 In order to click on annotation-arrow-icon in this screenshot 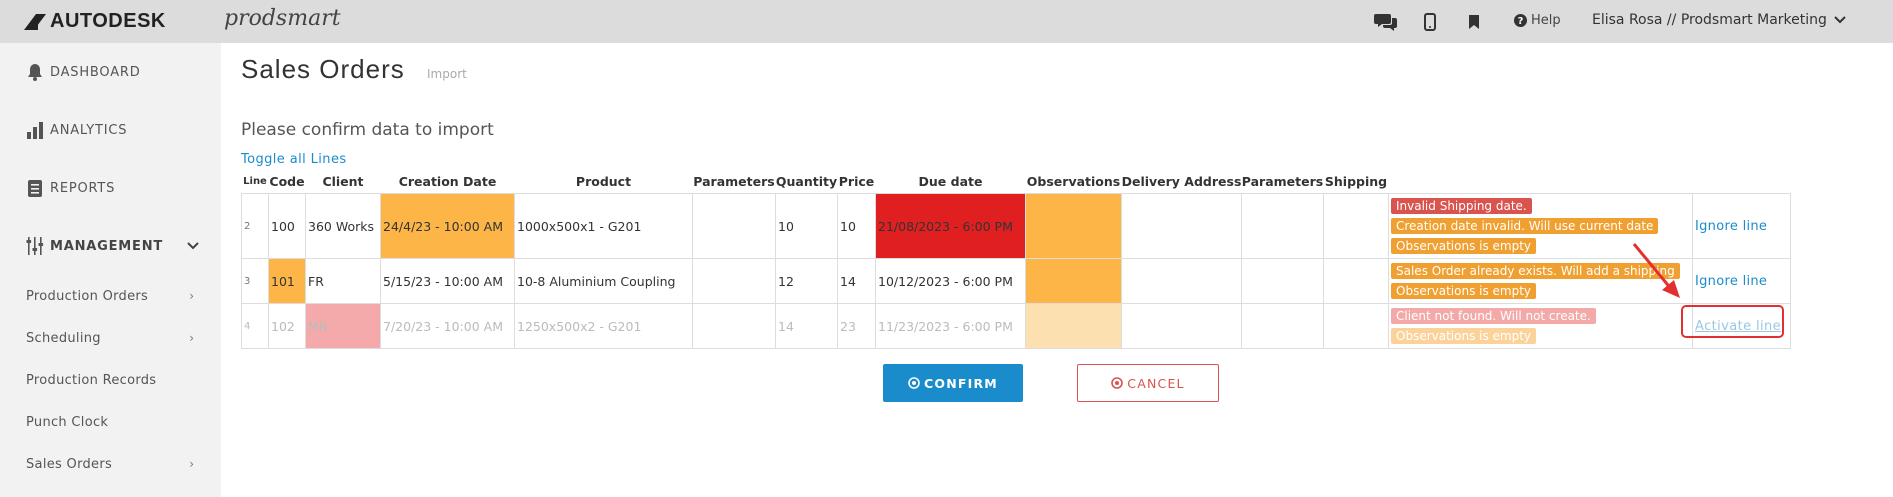, I will do `click(1656, 270)`.